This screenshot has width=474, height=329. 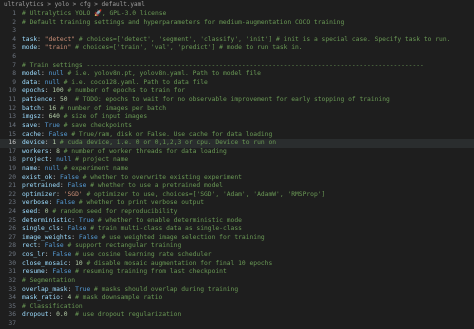 I want to click on line-number: 20, so click(x=12, y=177).